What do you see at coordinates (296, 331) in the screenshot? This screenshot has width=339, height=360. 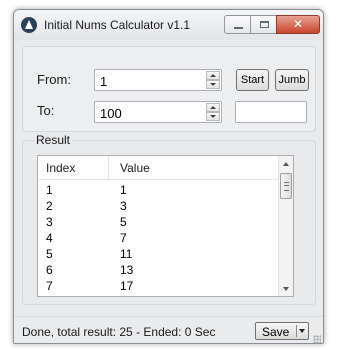 I see `split-divider` at bounding box center [296, 331].